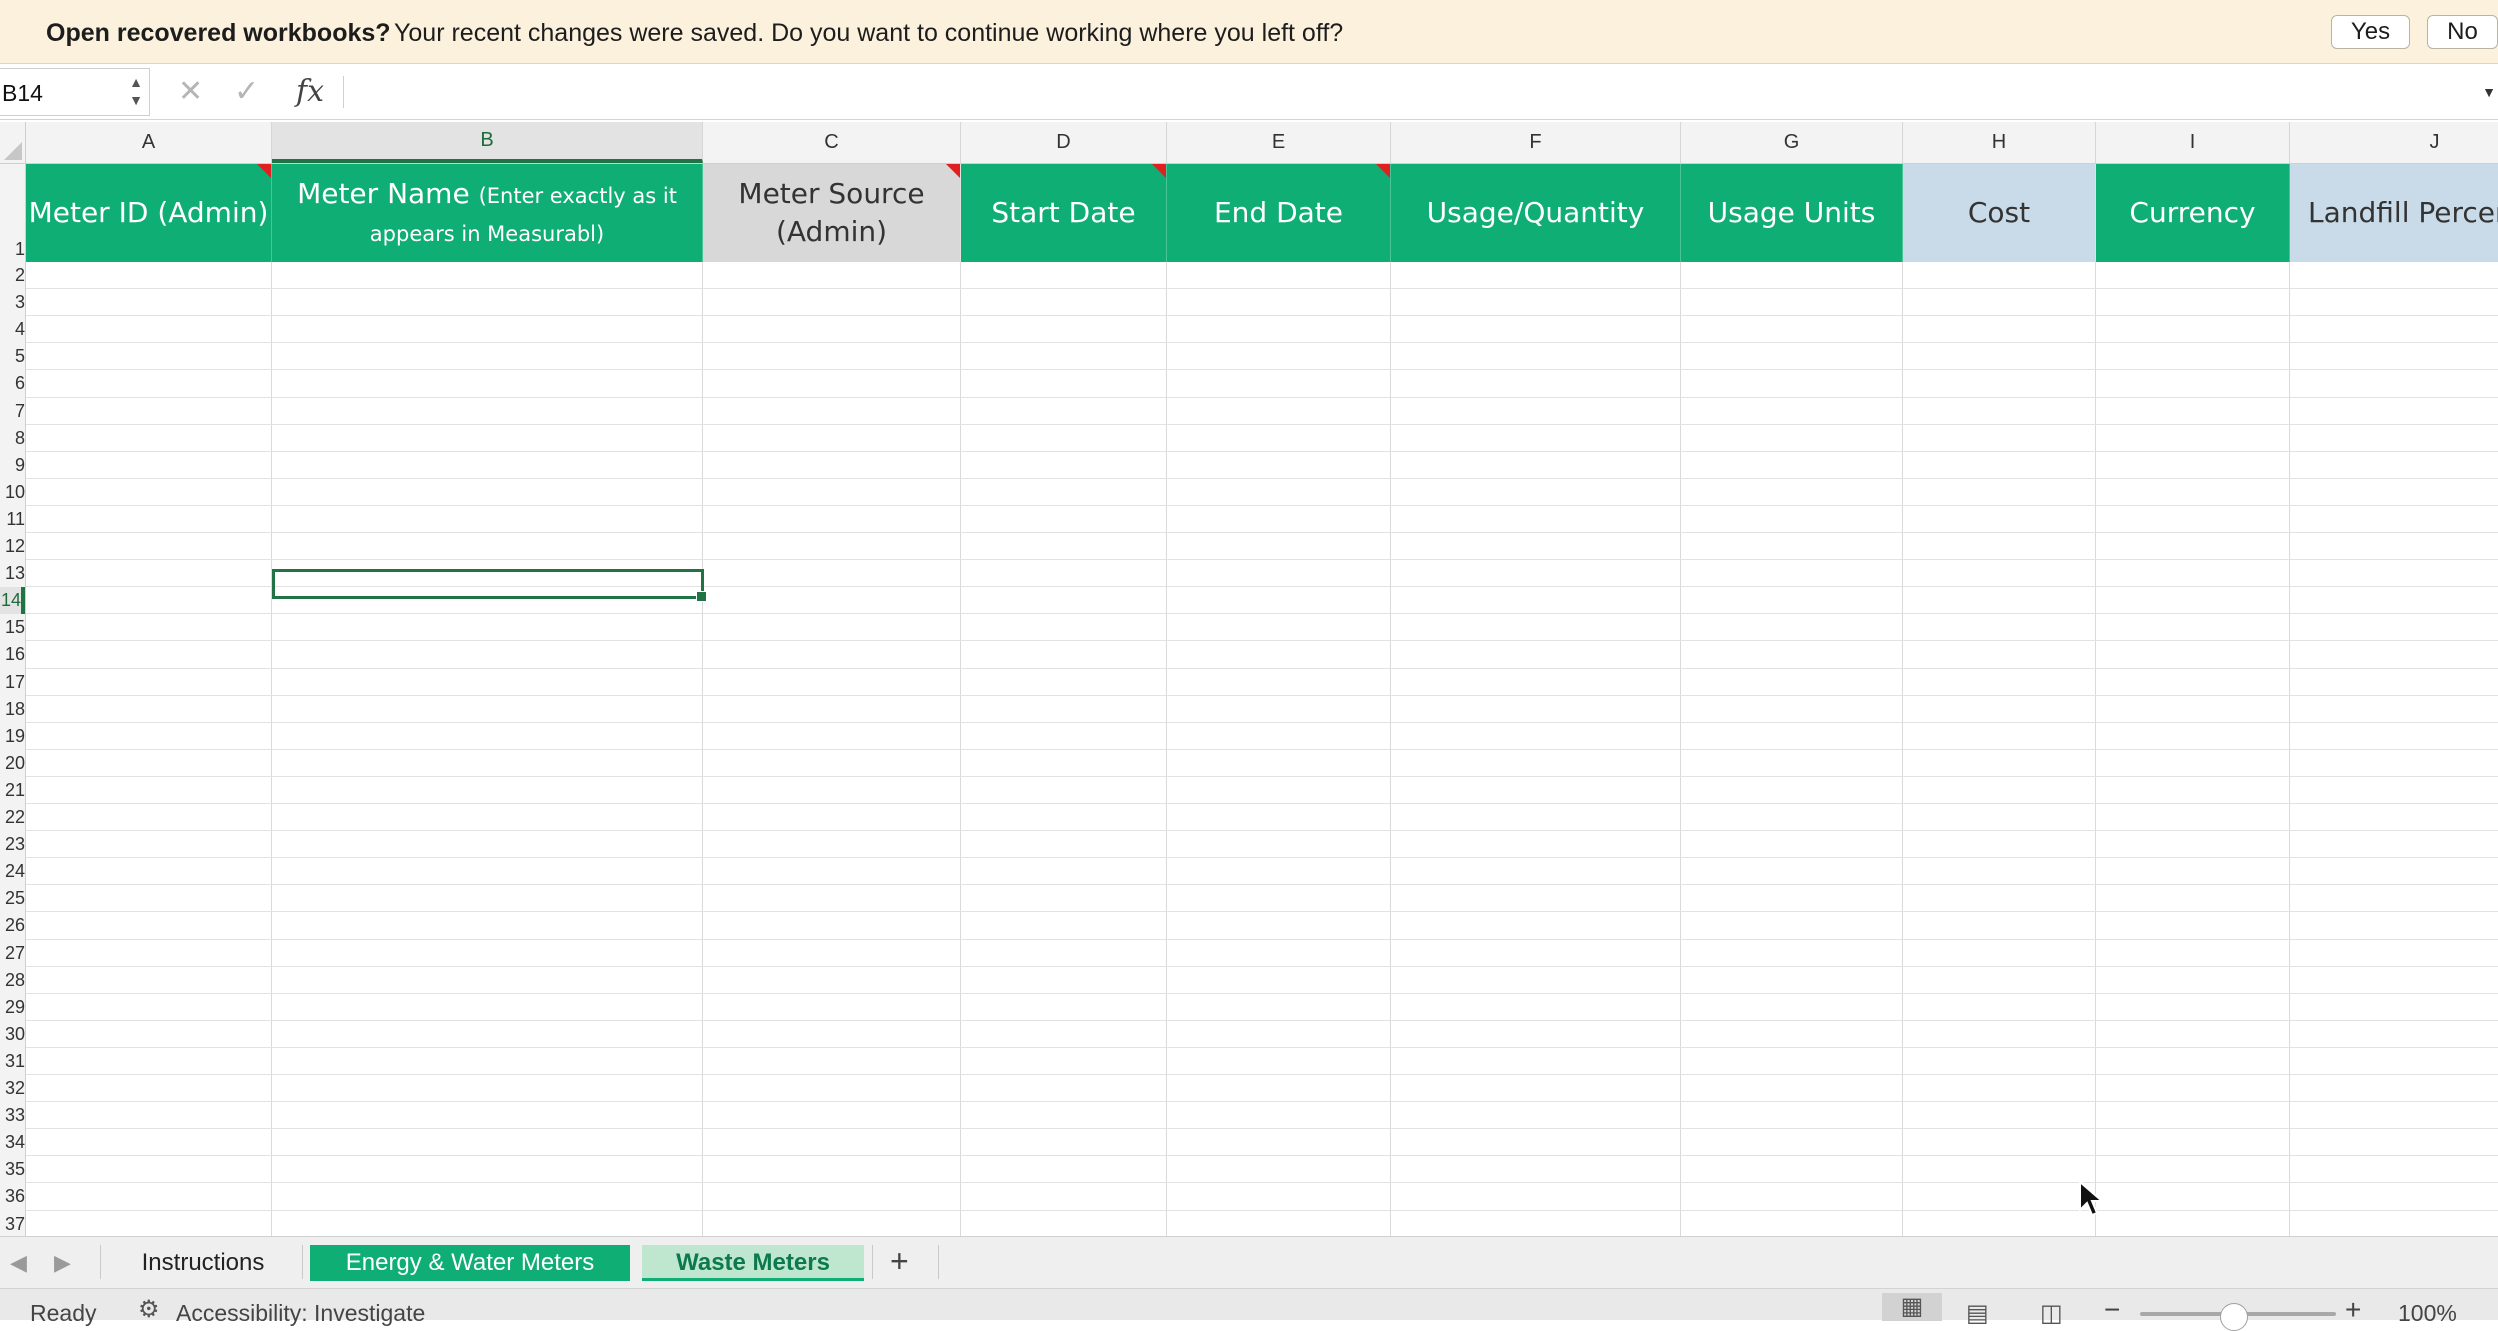 The height and width of the screenshot is (1331, 2498). What do you see at coordinates (12, 438) in the screenshot?
I see `row-header-8: 8` at bounding box center [12, 438].